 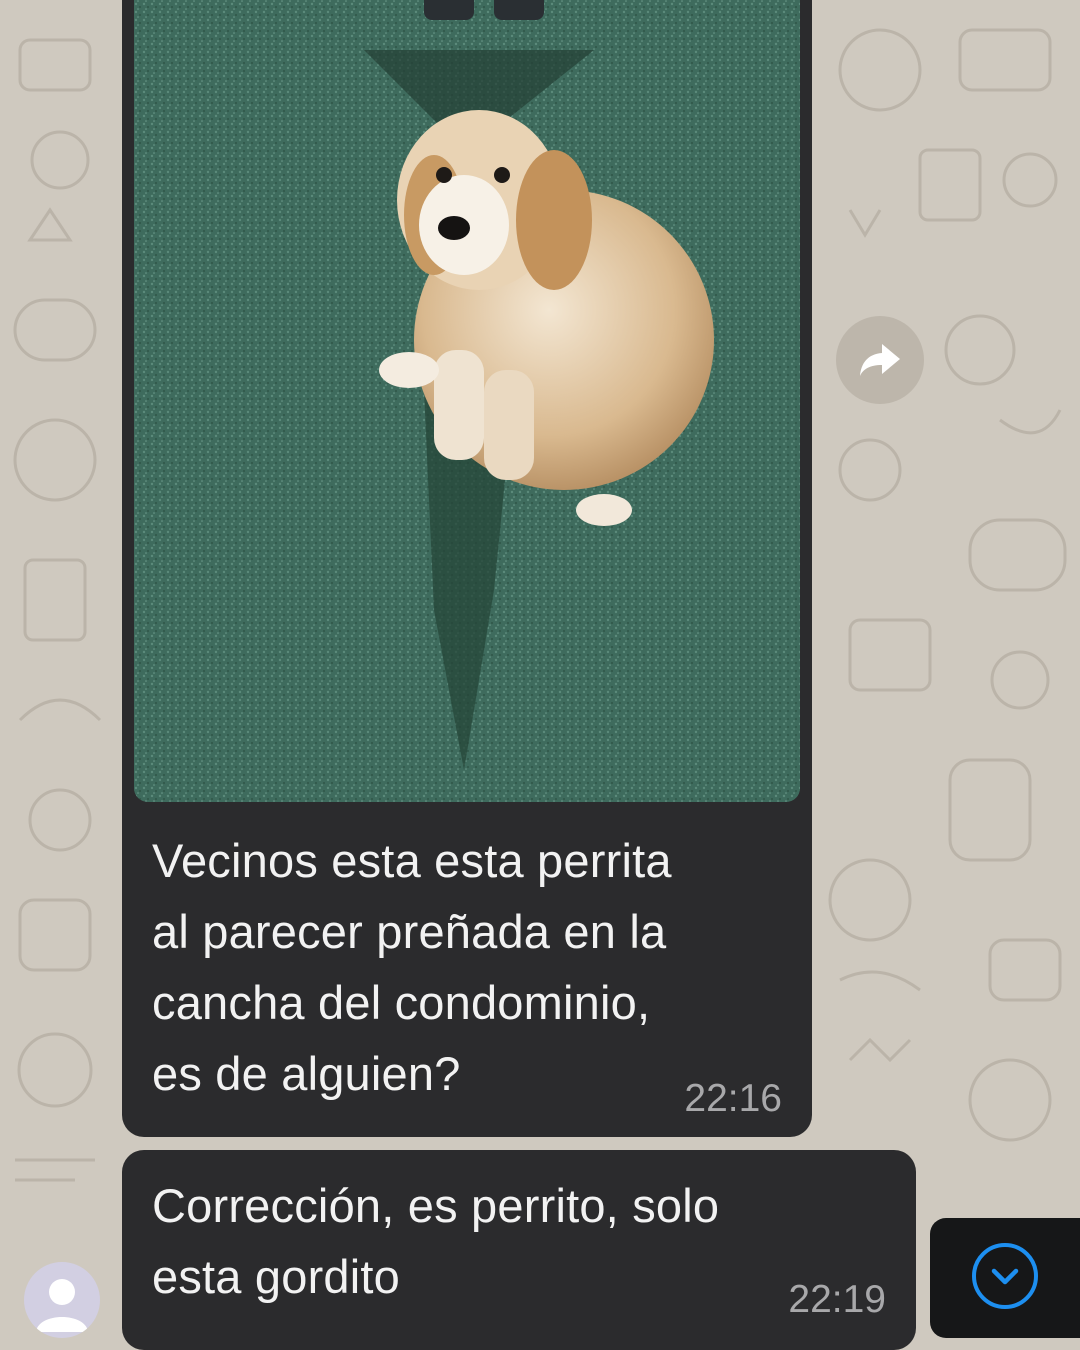 I want to click on sender-avatar, so click(x=62, y=1300).